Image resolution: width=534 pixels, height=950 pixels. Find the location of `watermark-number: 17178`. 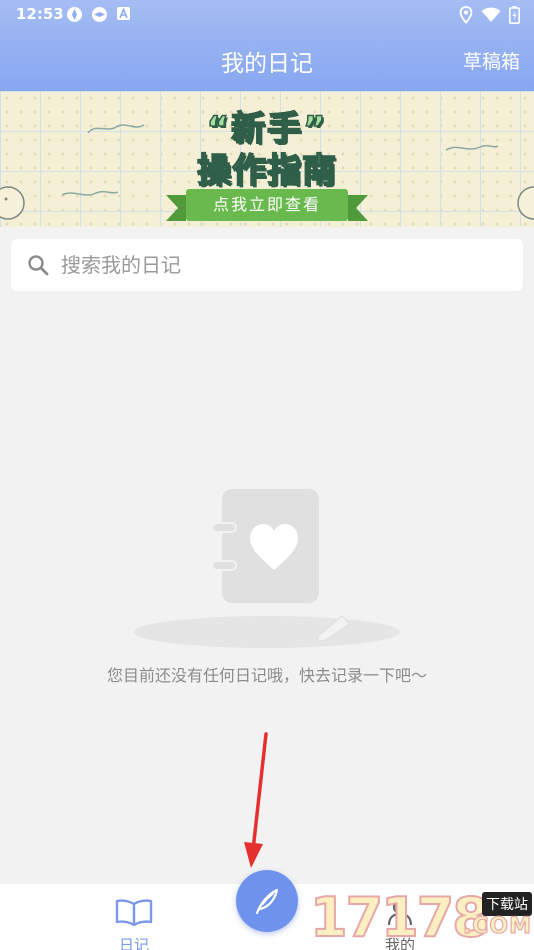

watermark-number: 17178 is located at coordinates (400, 917).